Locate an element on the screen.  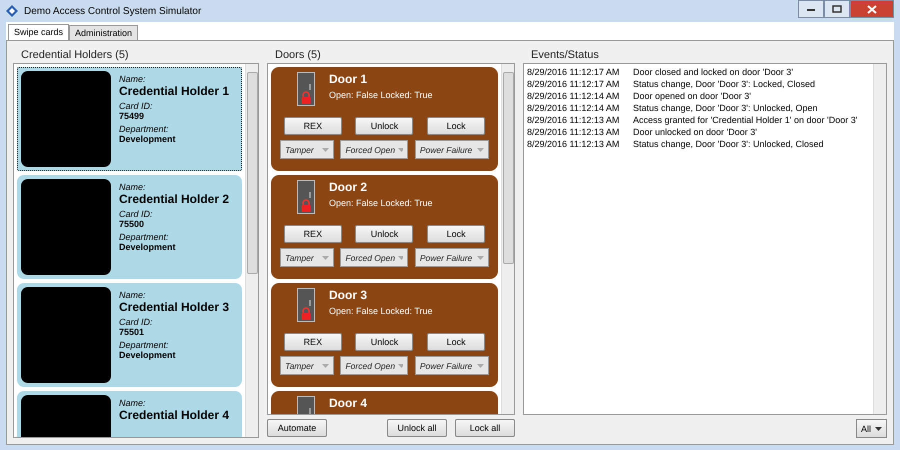
credential-card: Name: Credential Holder 3 Card ID: 75501 Department: Development is located at coordinates (129, 335).